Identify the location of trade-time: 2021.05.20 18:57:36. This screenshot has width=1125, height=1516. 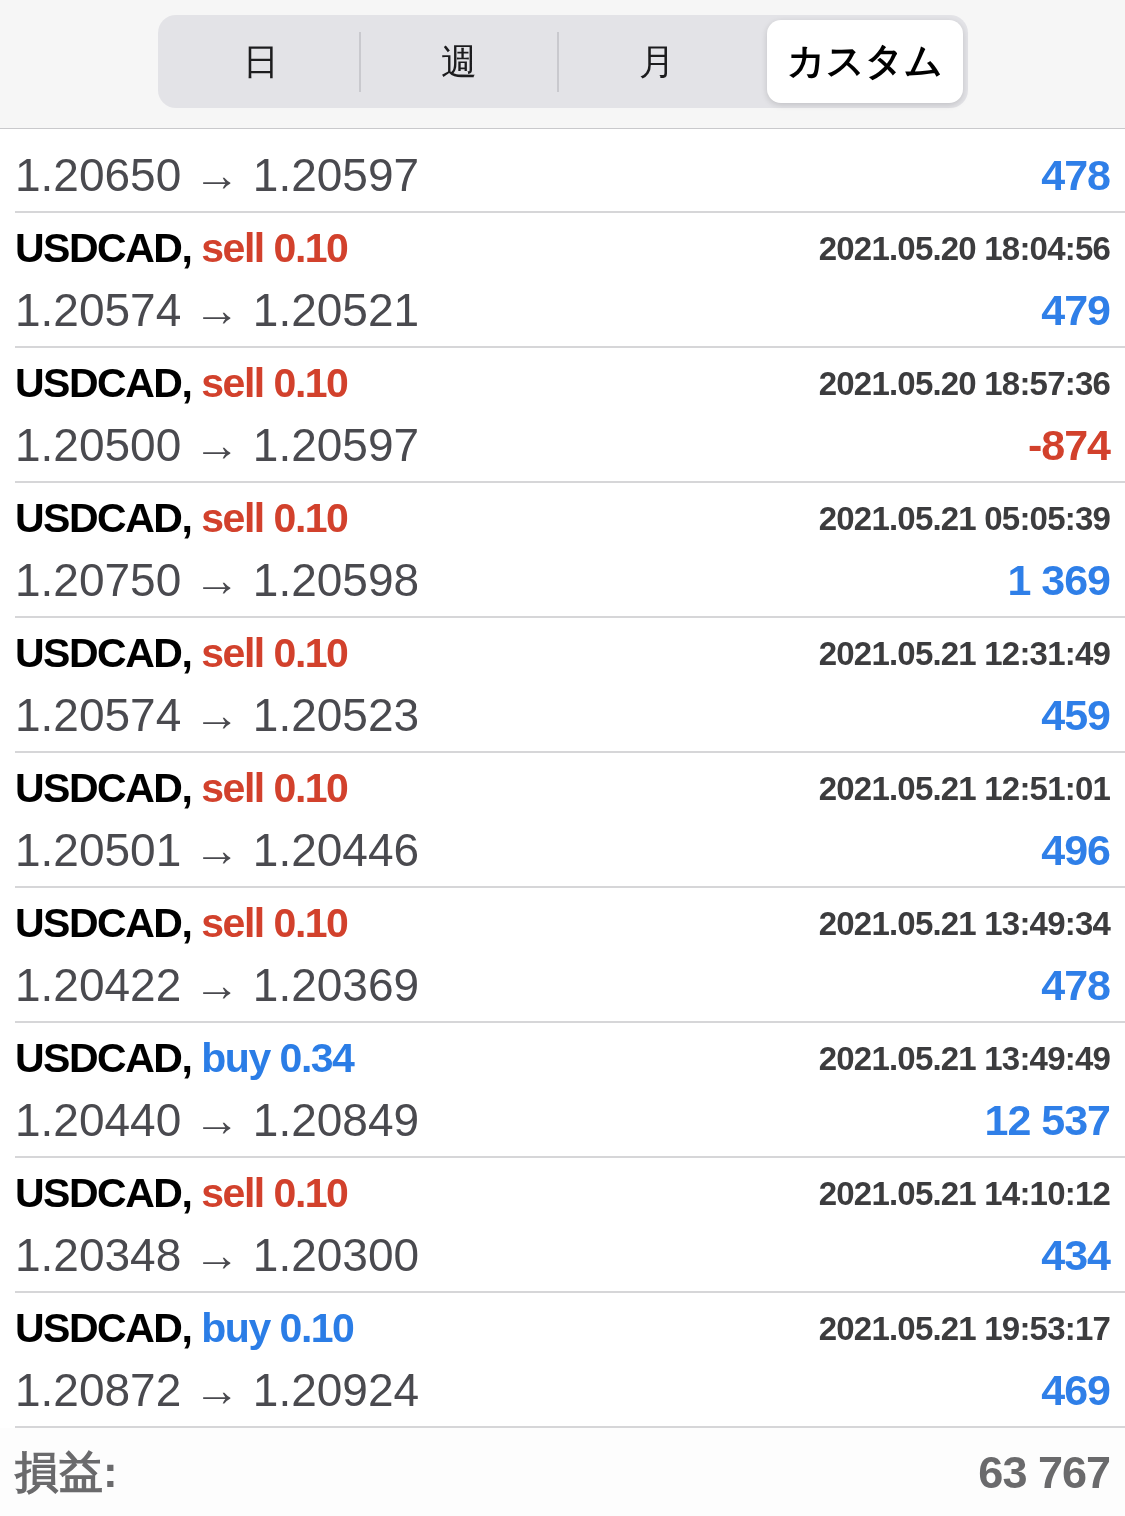
(964, 383).